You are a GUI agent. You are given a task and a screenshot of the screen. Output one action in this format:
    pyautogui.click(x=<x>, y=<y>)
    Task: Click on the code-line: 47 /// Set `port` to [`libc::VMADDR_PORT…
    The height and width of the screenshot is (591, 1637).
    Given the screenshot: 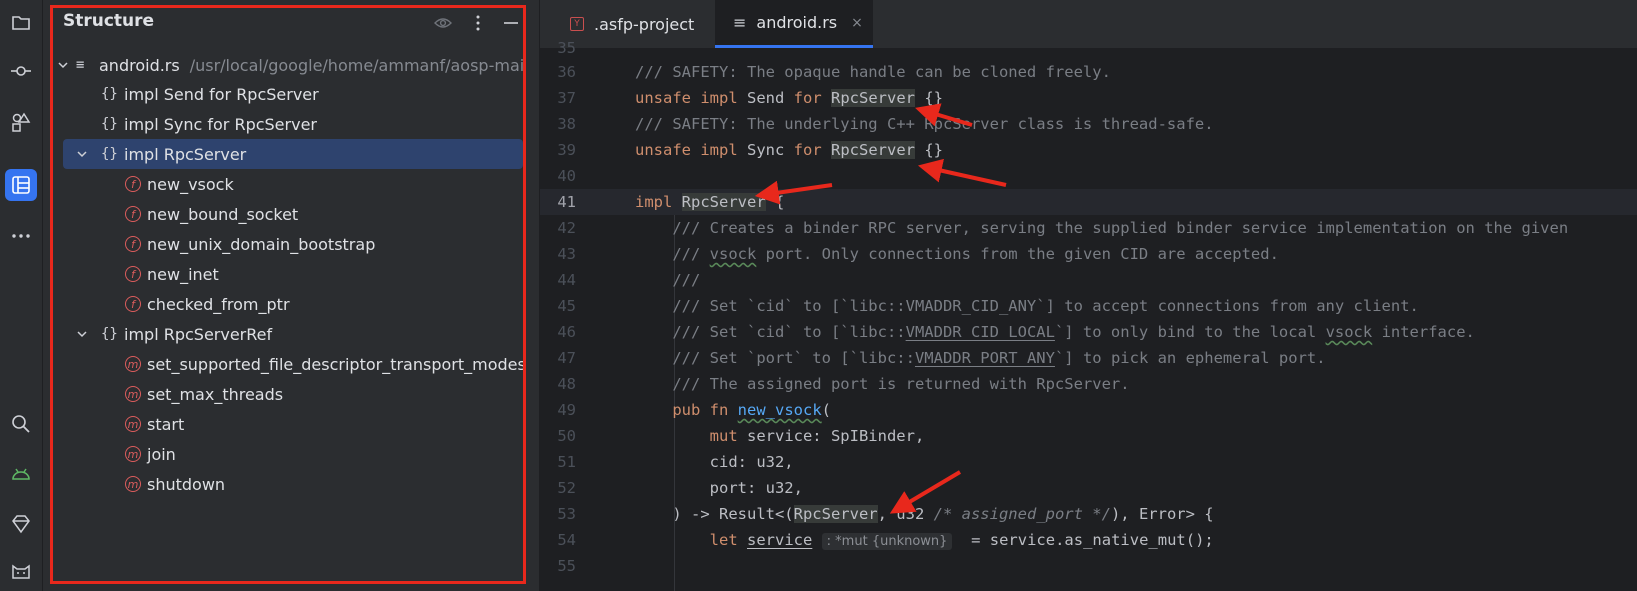 What is the action you would take?
    pyautogui.click(x=941, y=358)
    